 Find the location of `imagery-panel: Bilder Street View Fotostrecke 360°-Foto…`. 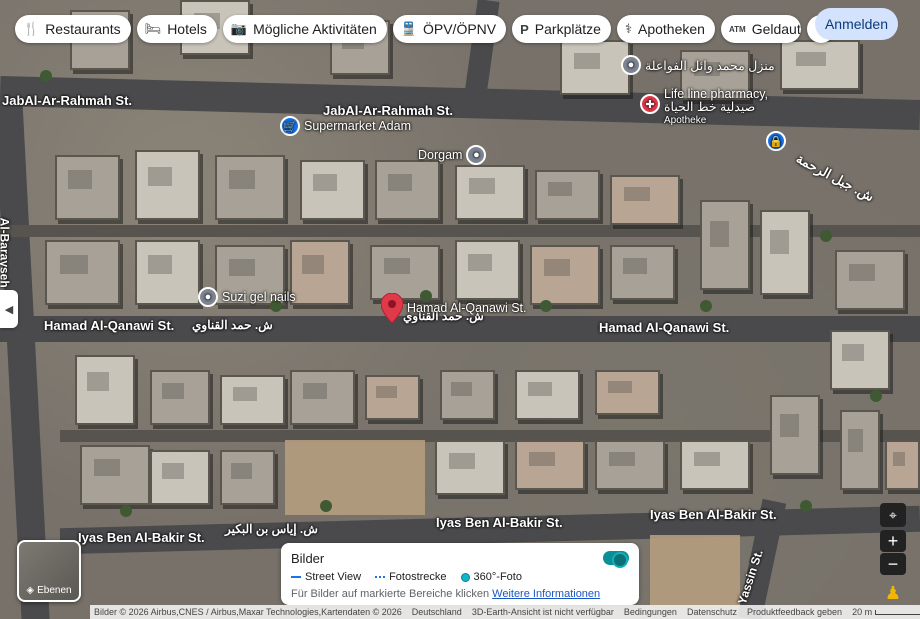

imagery-panel: Bilder Street View Fotostrecke 360°-Foto… is located at coordinates (460, 574).